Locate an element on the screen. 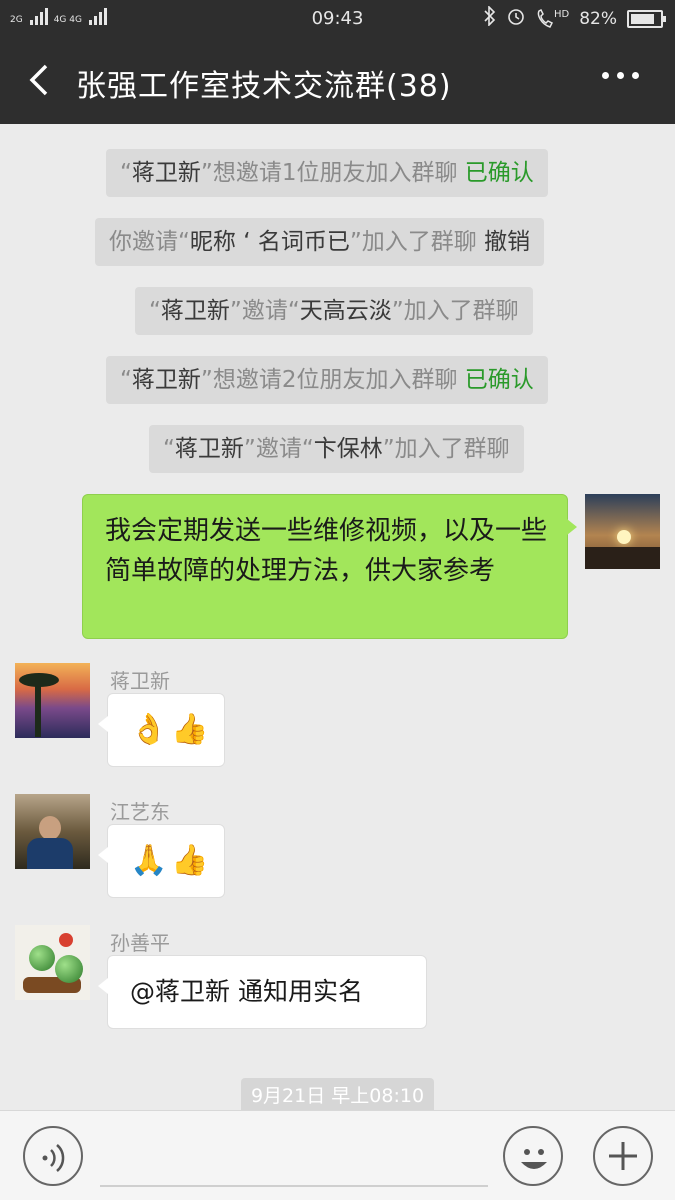 The height and width of the screenshot is (1200, 675). sunset-sun is located at coordinates (624, 537).